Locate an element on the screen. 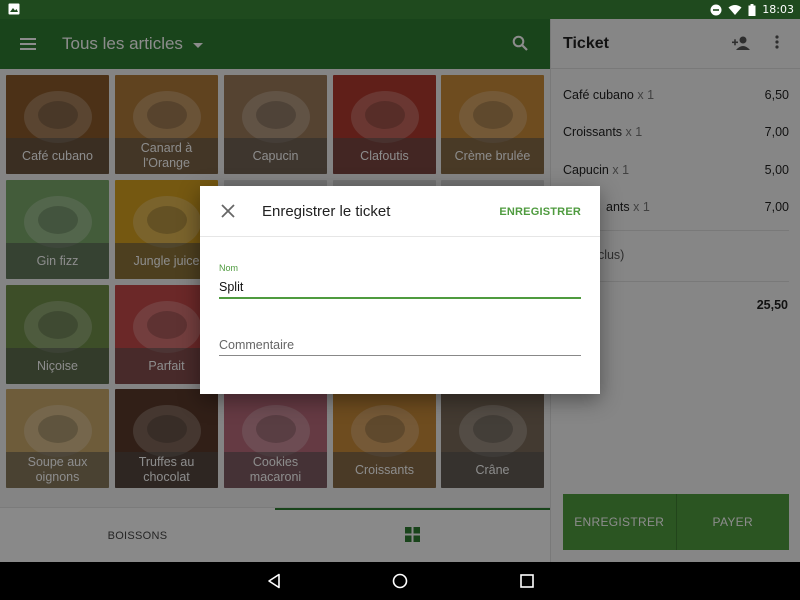 Image resolution: width=800 pixels, height=600 pixels. do-not-disturb-icon is located at coordinates (716, 10).